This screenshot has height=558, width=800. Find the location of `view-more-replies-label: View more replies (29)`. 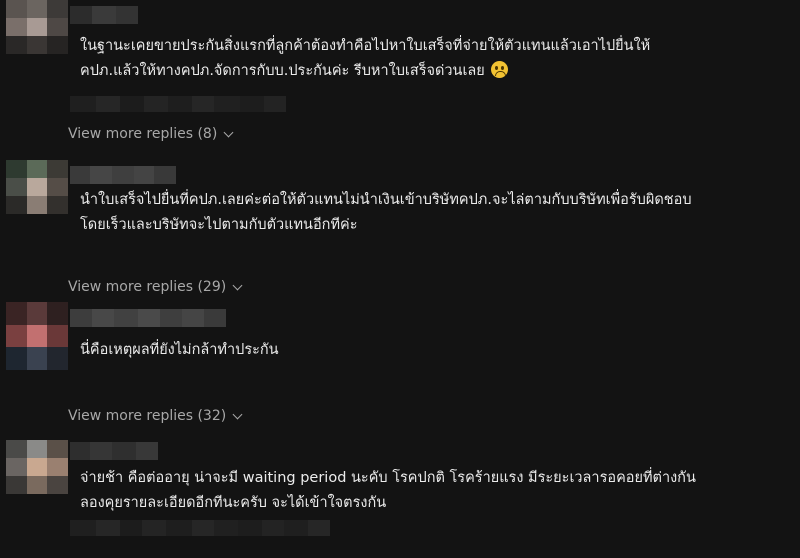

view-more-replies-label: View more replies (29) is located at coordinates (147, 287).